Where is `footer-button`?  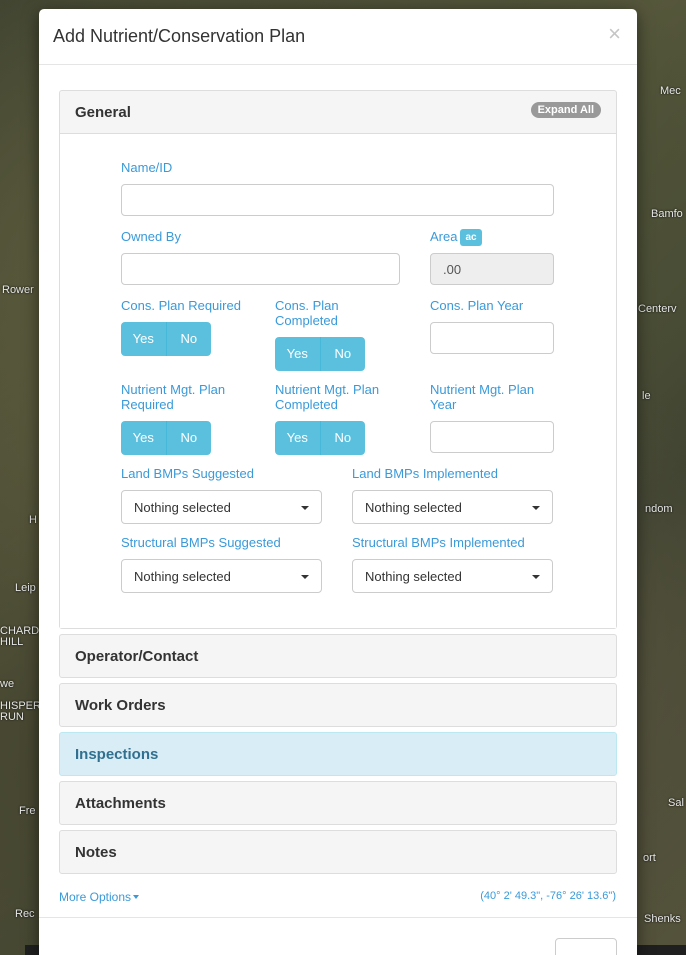
footer-button is located at coordinates (586, 946).